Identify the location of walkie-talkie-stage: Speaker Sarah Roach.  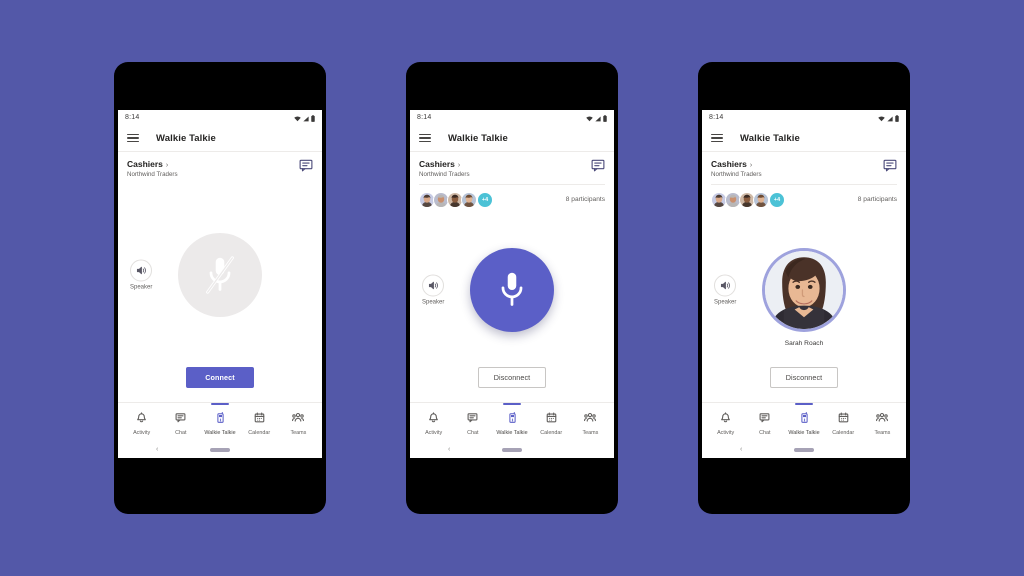
(804, 290).